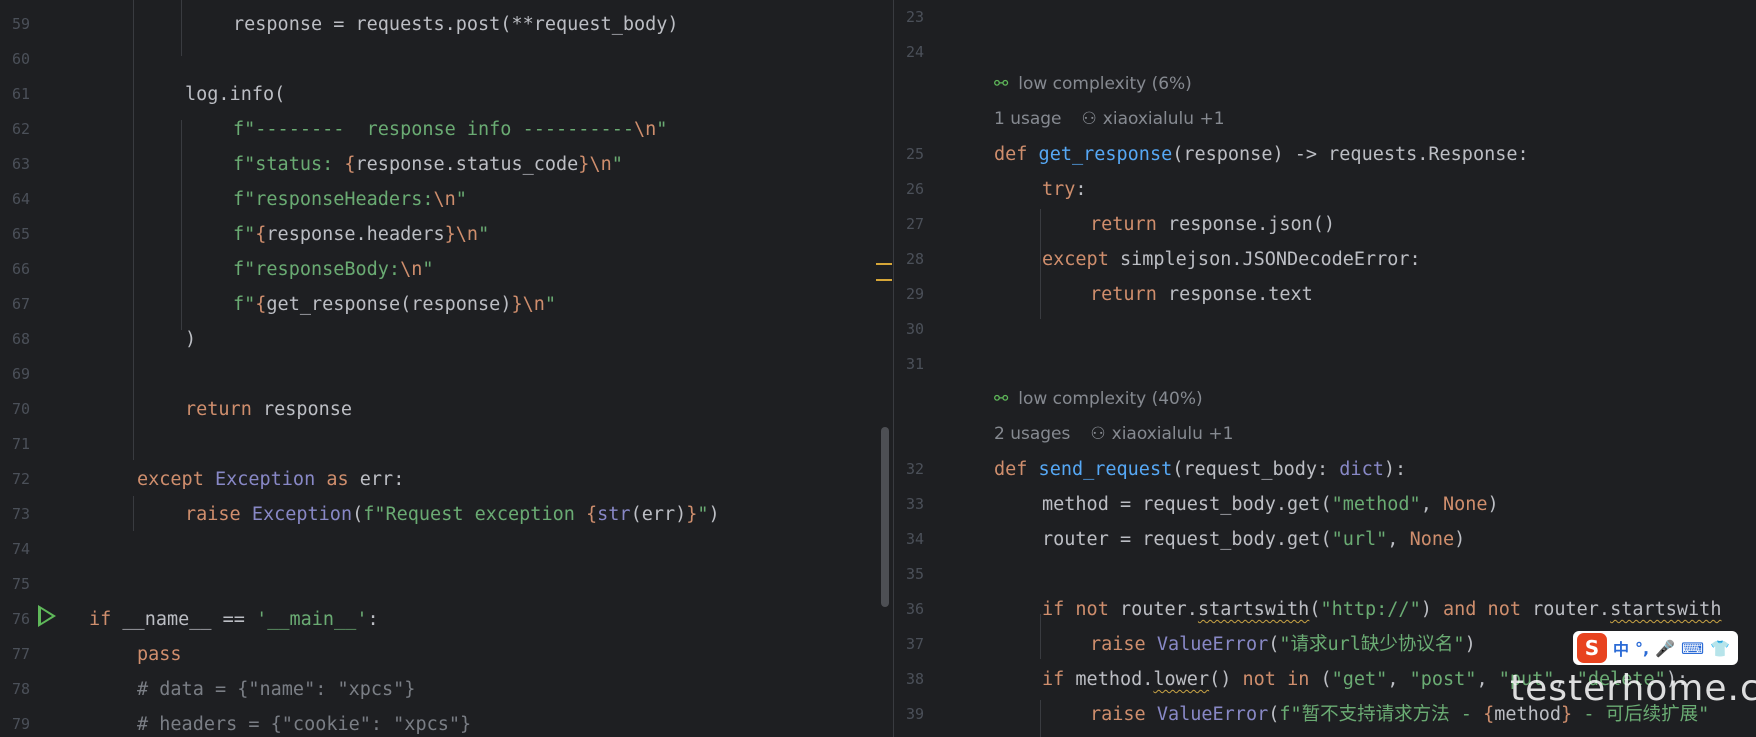  What do you see at coordinates (350, 199) in the screenshot?
I see `code-line-64: f"responseHeaders:\n"` at bounding box center [350, 199].